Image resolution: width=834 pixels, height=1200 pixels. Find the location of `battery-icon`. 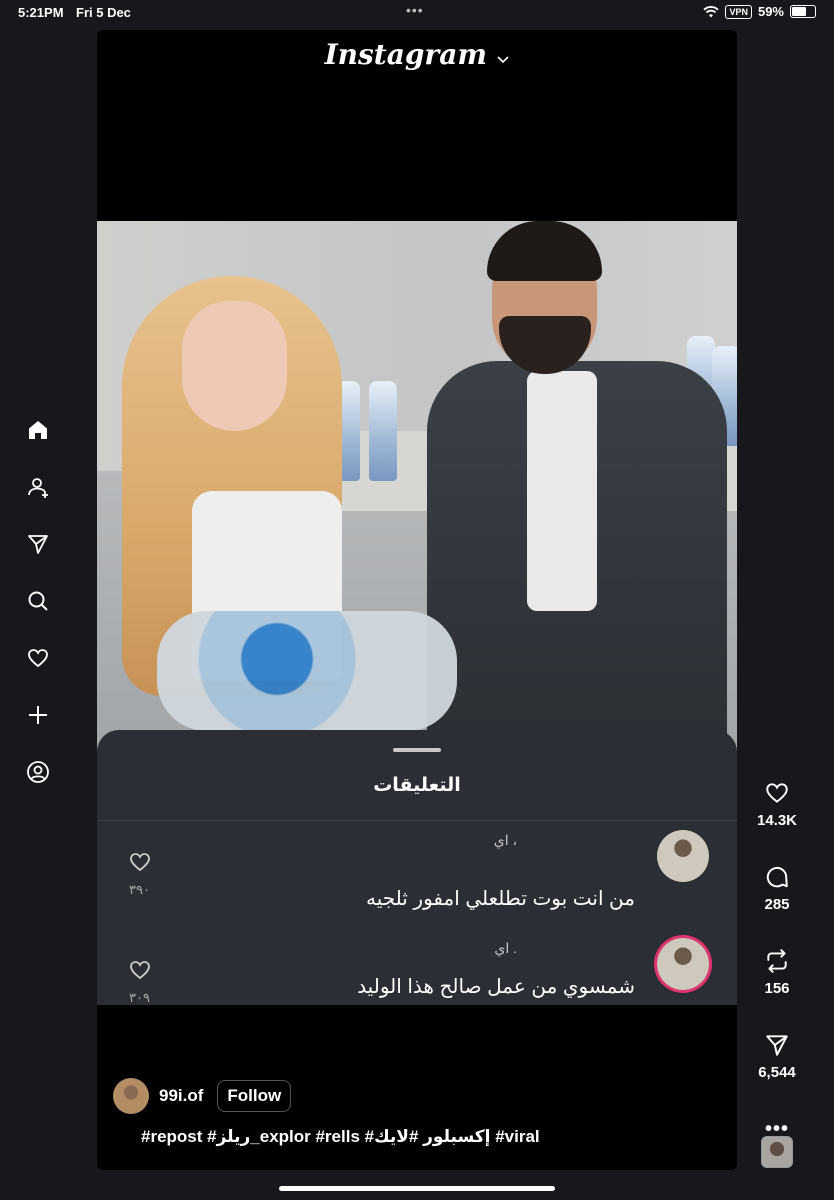

battery-icon is located at coordinates (803, 11).